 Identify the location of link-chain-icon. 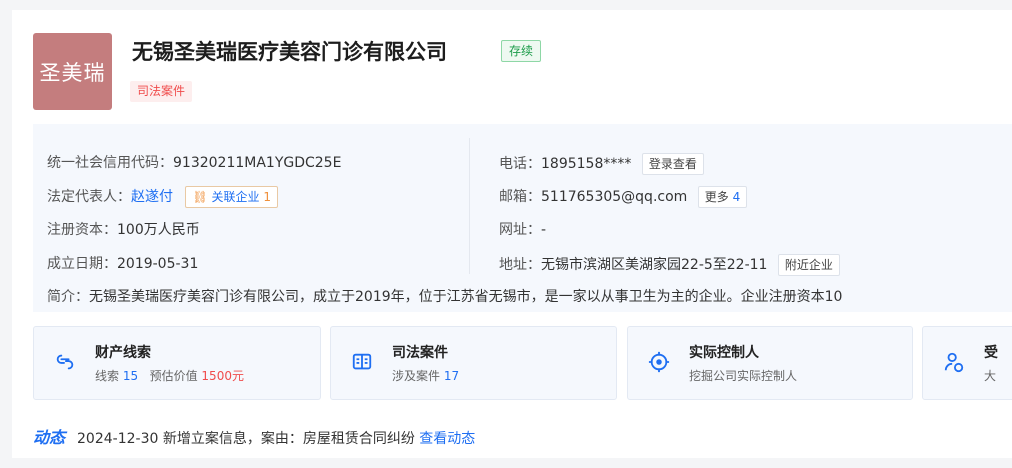
(65, 362).